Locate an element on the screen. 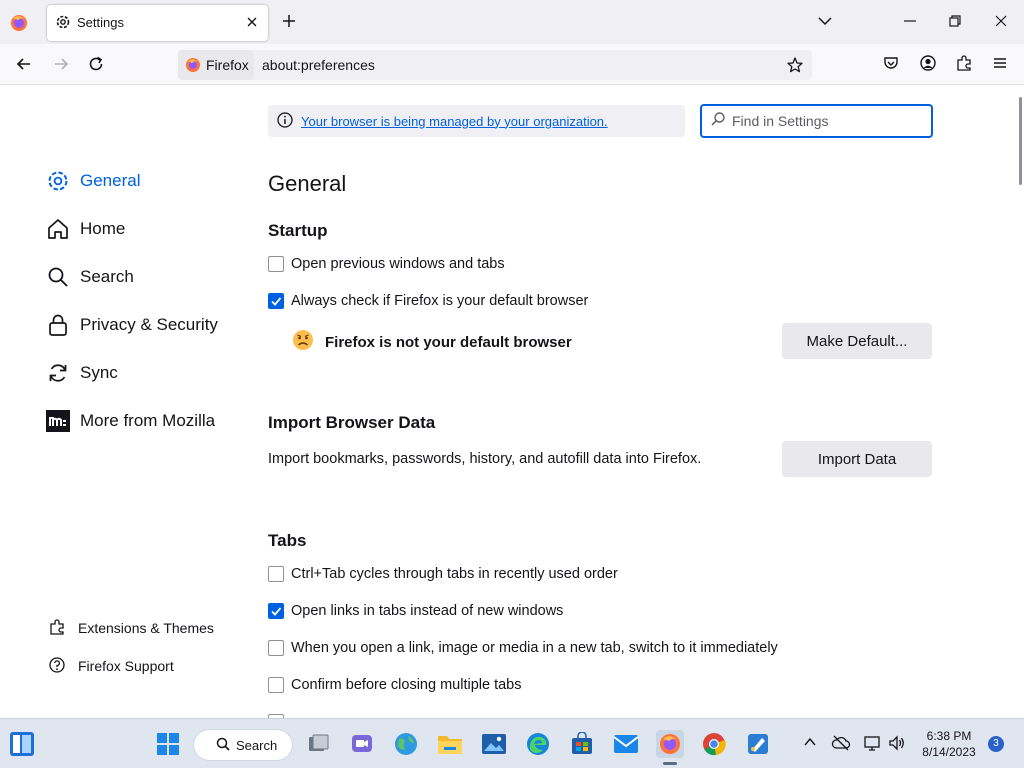  teams-chat-icon is located at coordinates (362, 744).